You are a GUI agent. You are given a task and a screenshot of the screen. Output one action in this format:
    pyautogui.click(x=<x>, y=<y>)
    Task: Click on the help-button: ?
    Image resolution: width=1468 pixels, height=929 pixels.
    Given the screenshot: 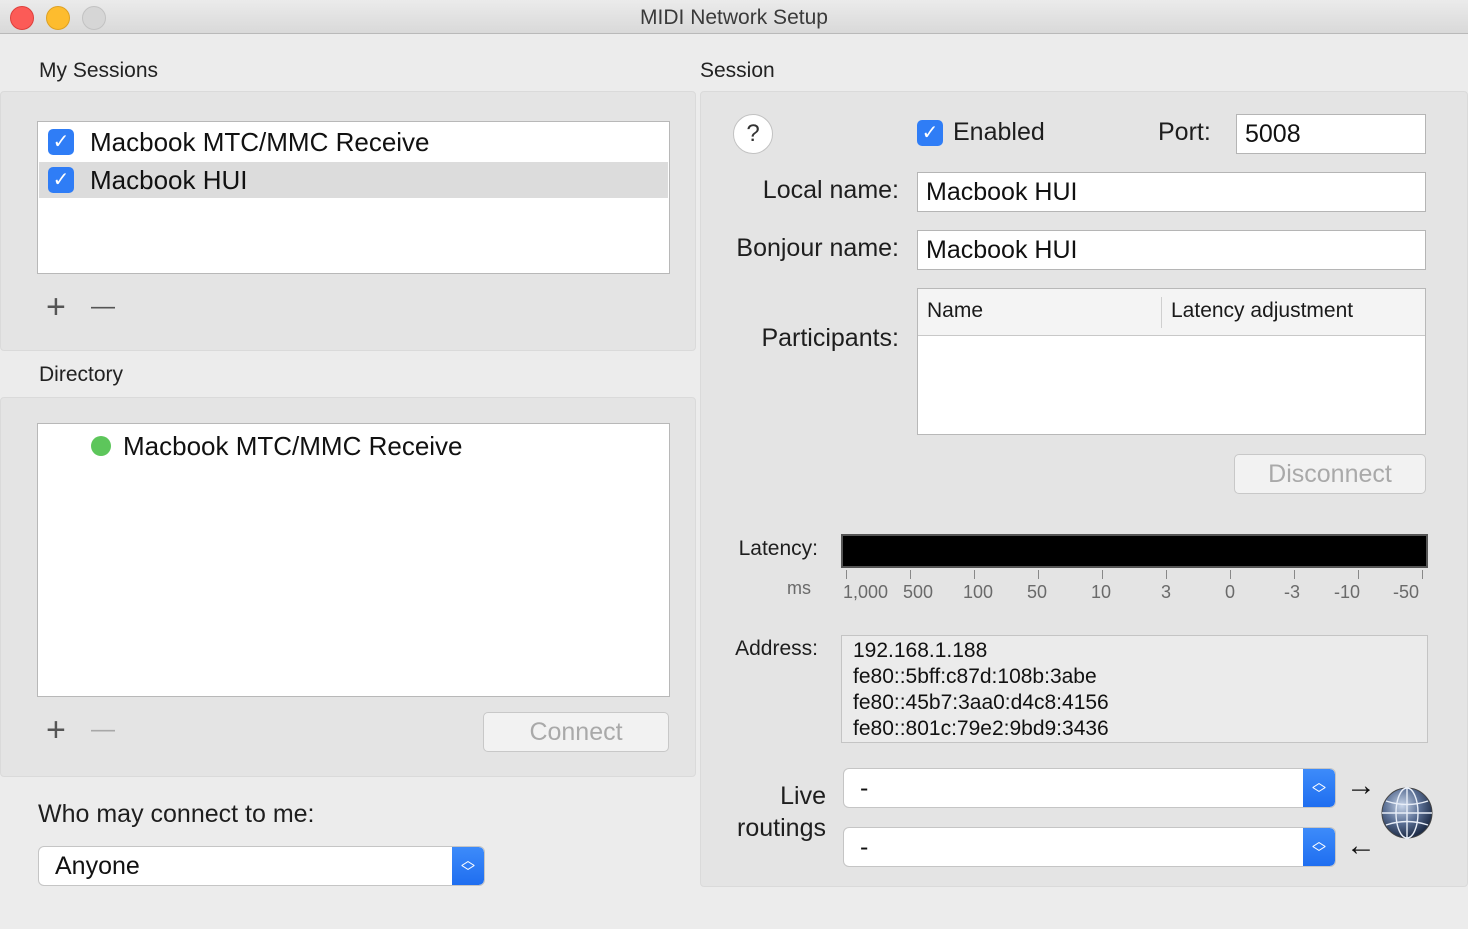 What is the action you would take?
    pyautogui.click(x=753, y=134)
    